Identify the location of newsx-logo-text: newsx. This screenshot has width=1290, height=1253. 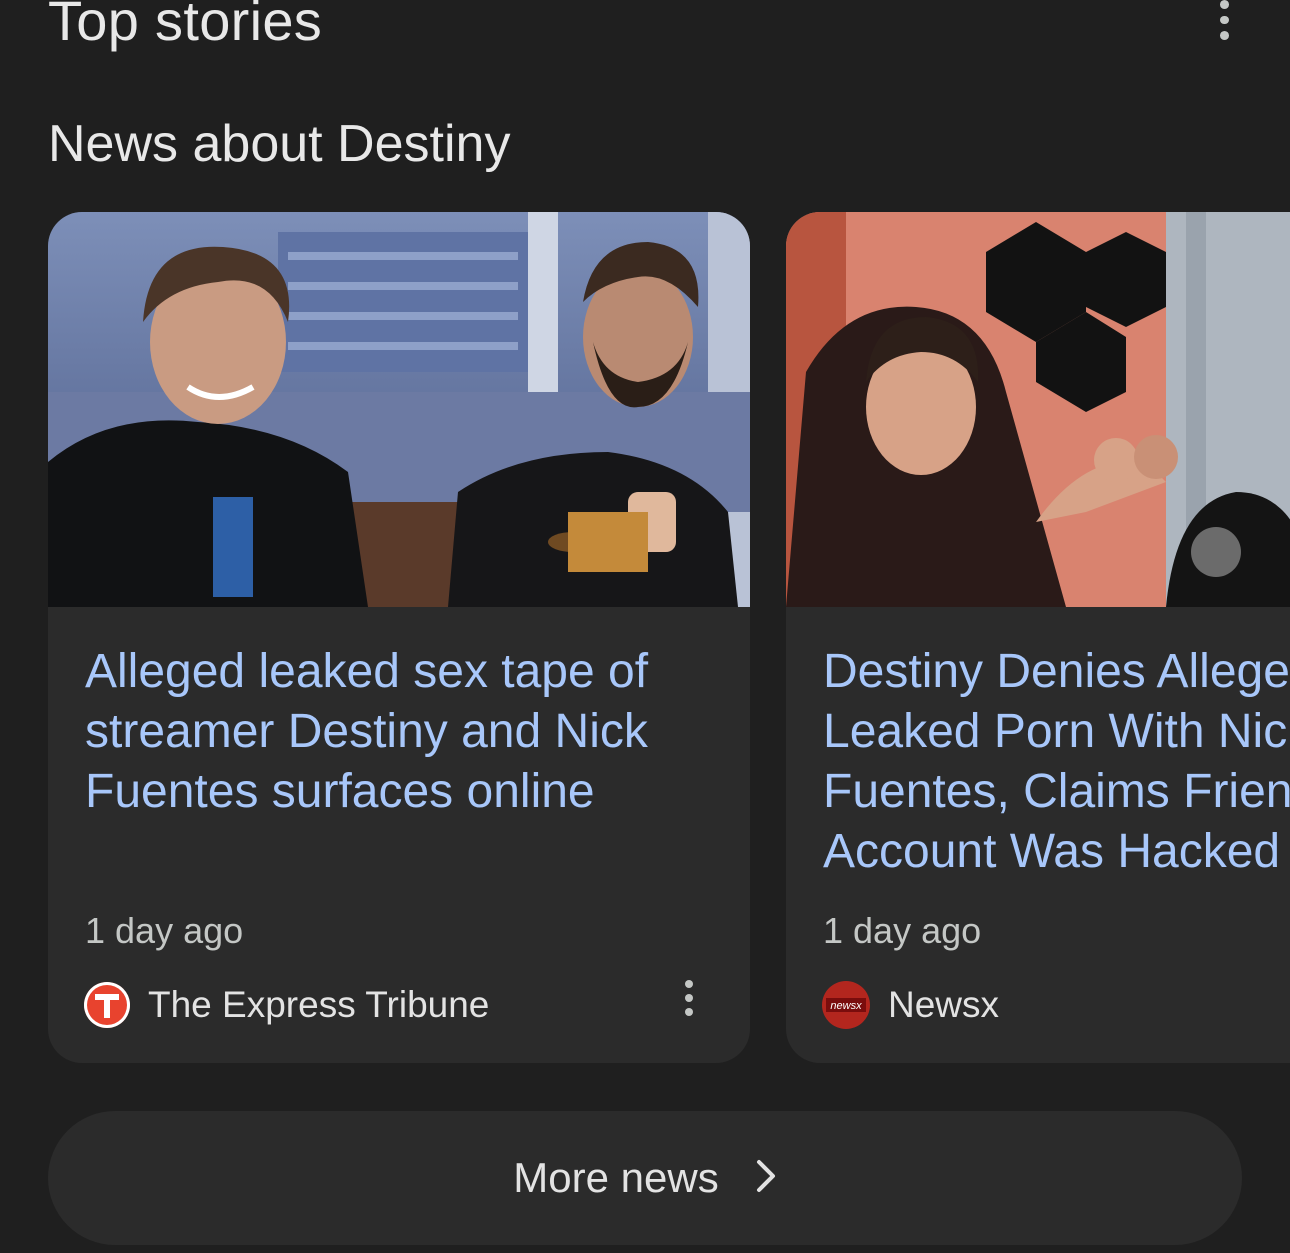
(846, 1006).